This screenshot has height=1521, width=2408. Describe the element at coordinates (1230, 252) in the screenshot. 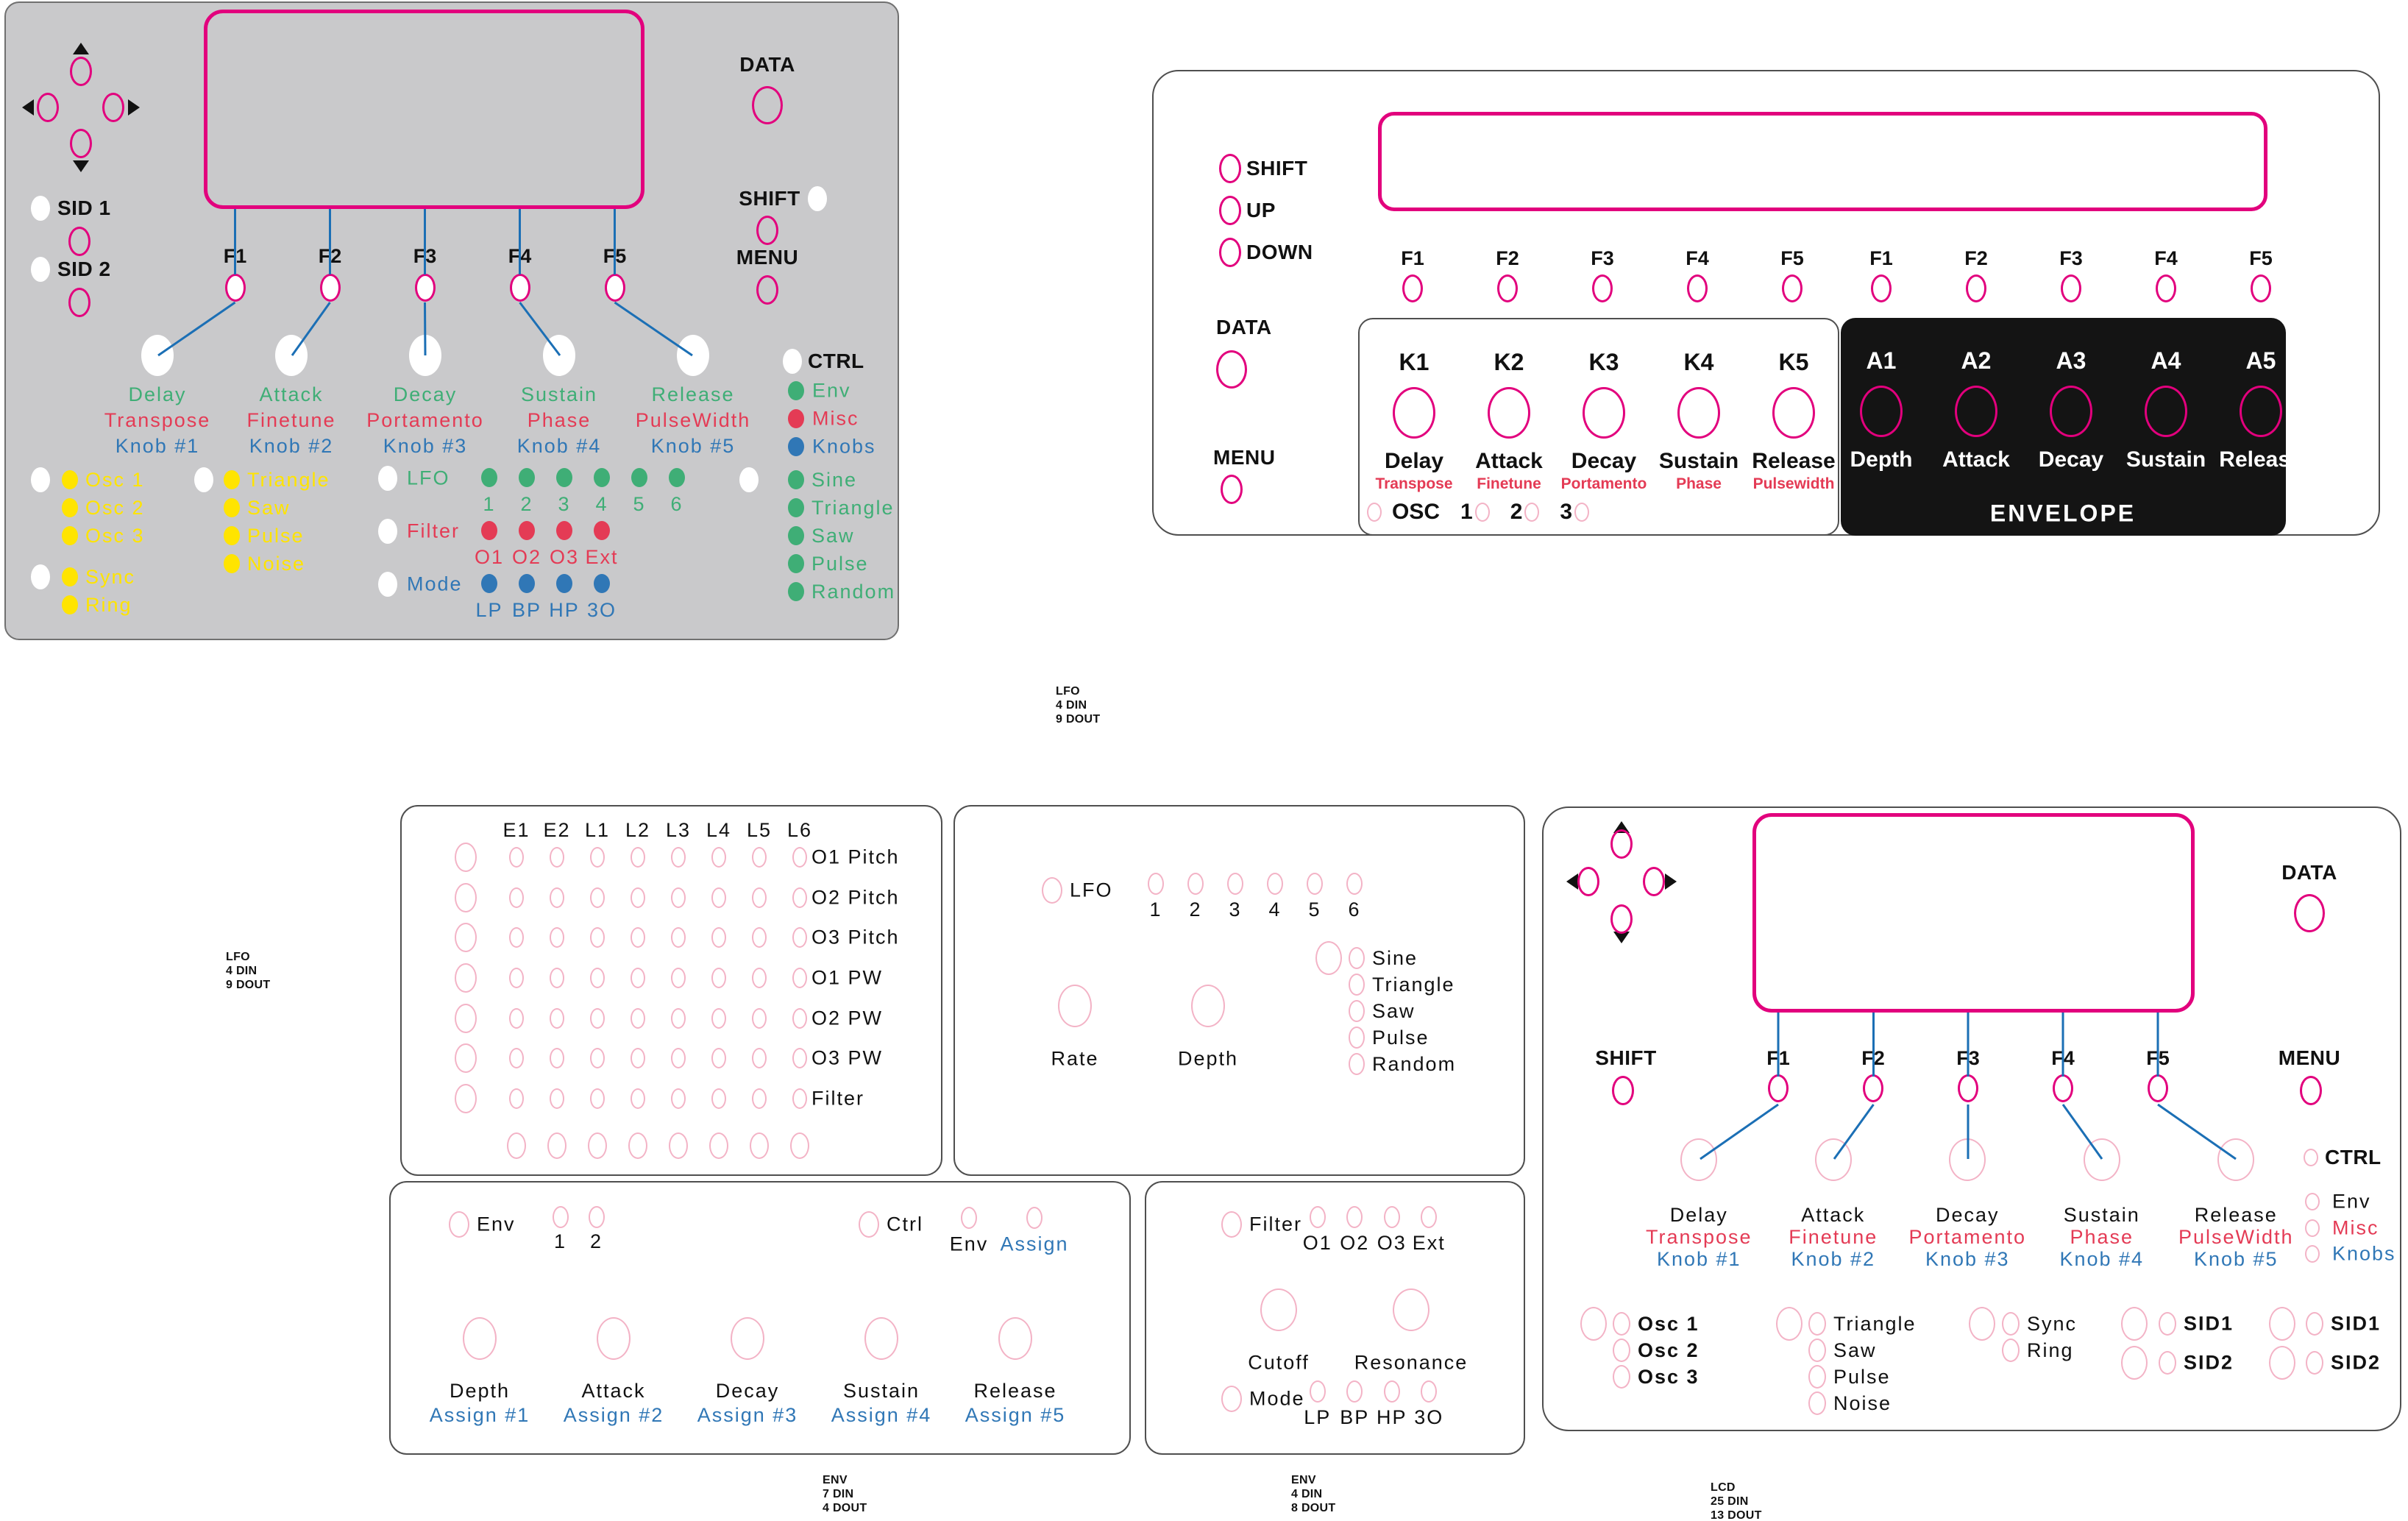

I see `down-button` at that location.